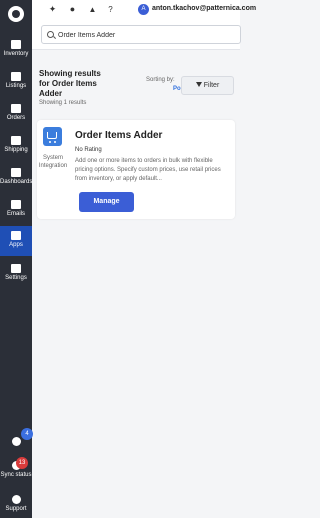 This screenshot has height=518, width=320. I want to click on app-rating: No Rating, so click(88, 150).